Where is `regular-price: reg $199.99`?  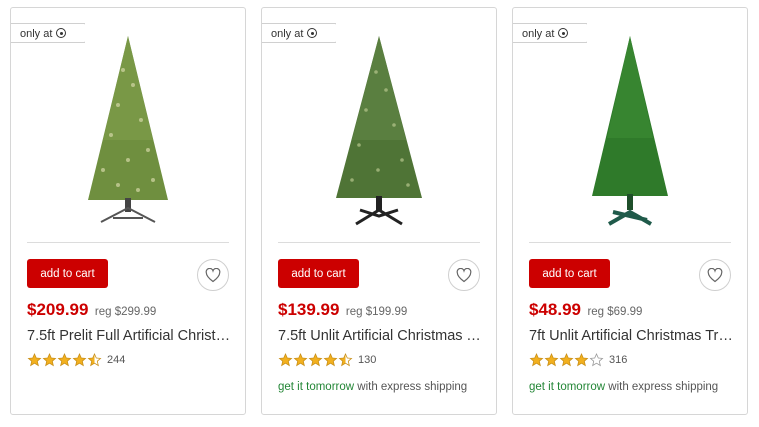 regular-price: reg $199.99 is located at coordinates (376, 312).